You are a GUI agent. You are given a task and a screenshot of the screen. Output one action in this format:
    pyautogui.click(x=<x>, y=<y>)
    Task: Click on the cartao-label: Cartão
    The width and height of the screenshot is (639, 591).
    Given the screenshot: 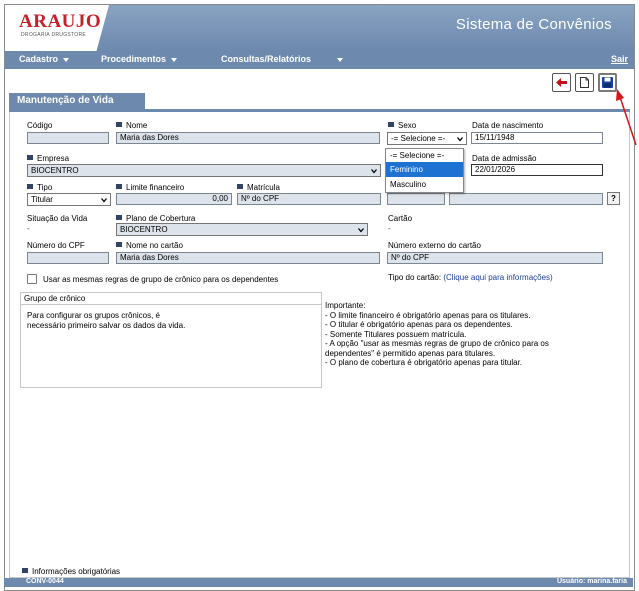 What is the action you would take?
    pyautogui.click(x=400, y=218)
    